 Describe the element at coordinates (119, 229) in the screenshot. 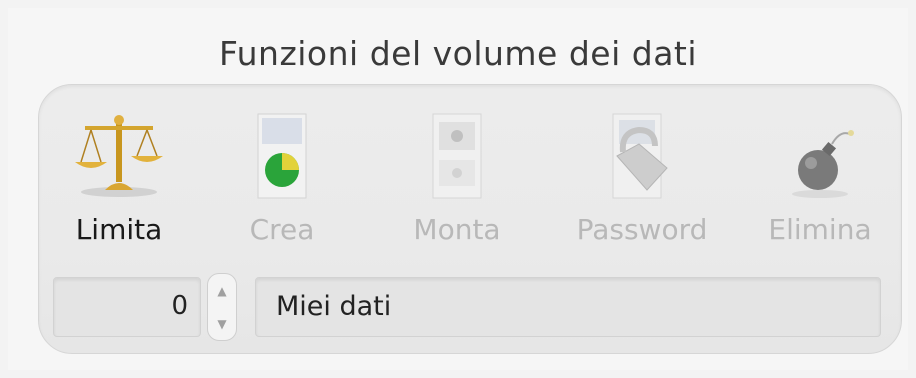

I see `limit-label: Limita` at that location.